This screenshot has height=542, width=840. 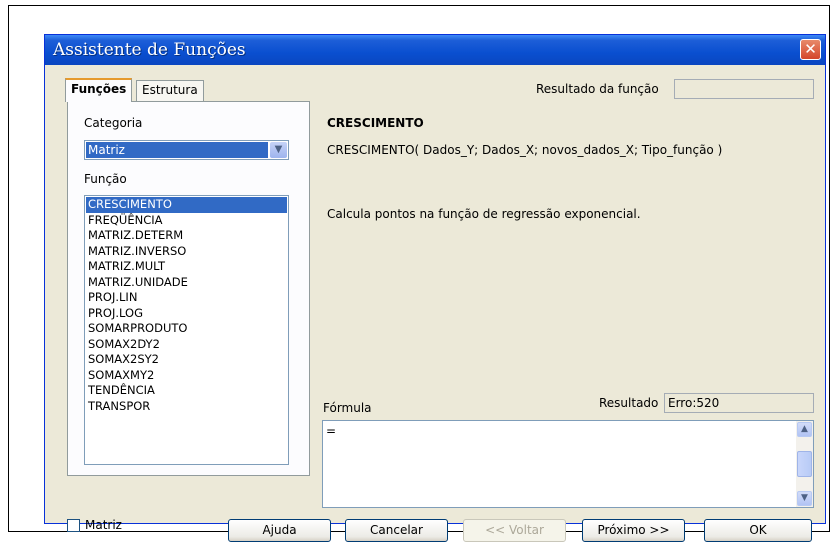 What do you see at coordinates (375, 123) in the screenshot?
I see `function-name-heading: CRESCIMENTO` at bounding box center [375, 123].